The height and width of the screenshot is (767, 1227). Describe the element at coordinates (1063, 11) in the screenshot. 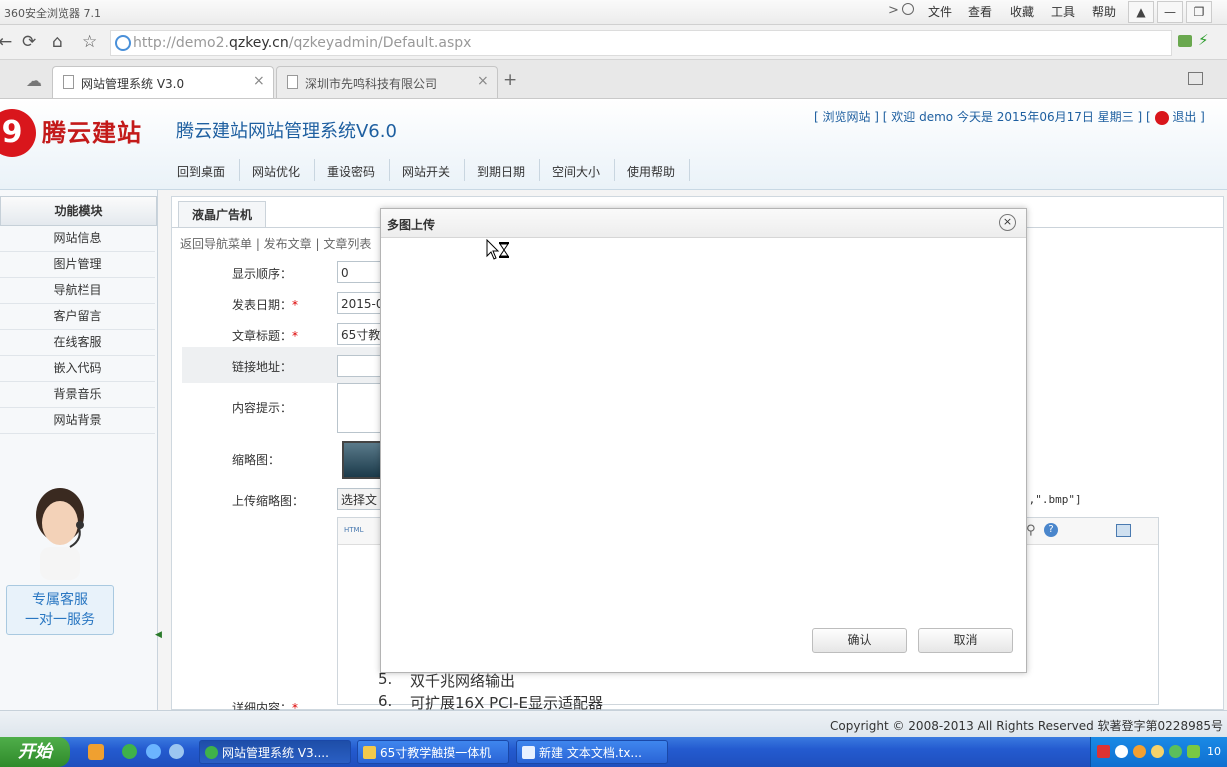

I see `menu-tools: 工具` at that location.